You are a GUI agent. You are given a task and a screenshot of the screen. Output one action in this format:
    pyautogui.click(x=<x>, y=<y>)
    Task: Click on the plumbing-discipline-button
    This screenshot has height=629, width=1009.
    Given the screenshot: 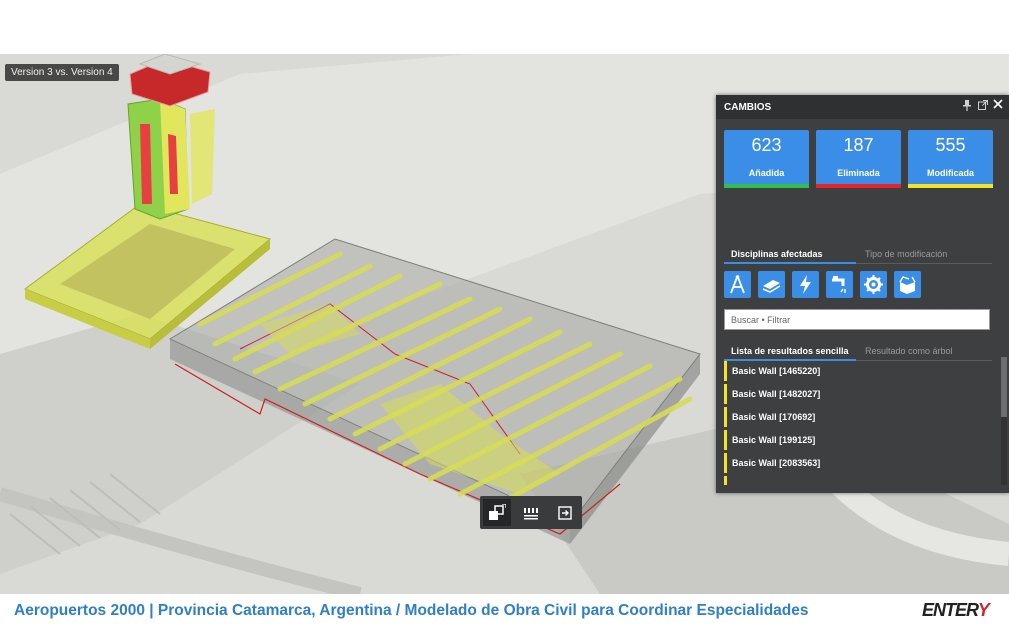 What is the action you would take?
    pyautogui.click(x=839, y=284)
    